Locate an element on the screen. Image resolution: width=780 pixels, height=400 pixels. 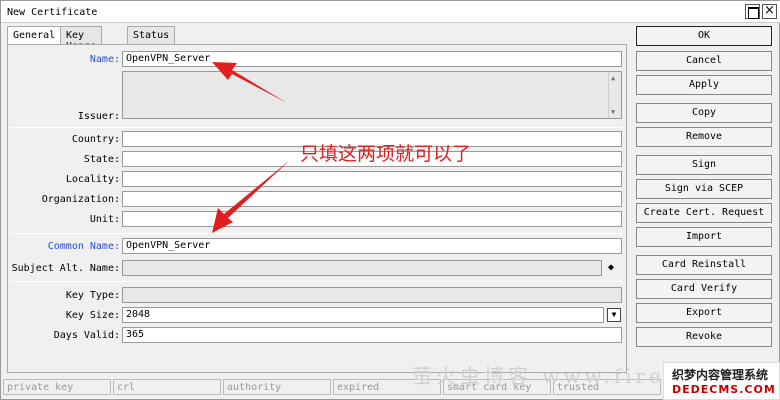
organization-label: Organization: is located at coordinates (80, 199).